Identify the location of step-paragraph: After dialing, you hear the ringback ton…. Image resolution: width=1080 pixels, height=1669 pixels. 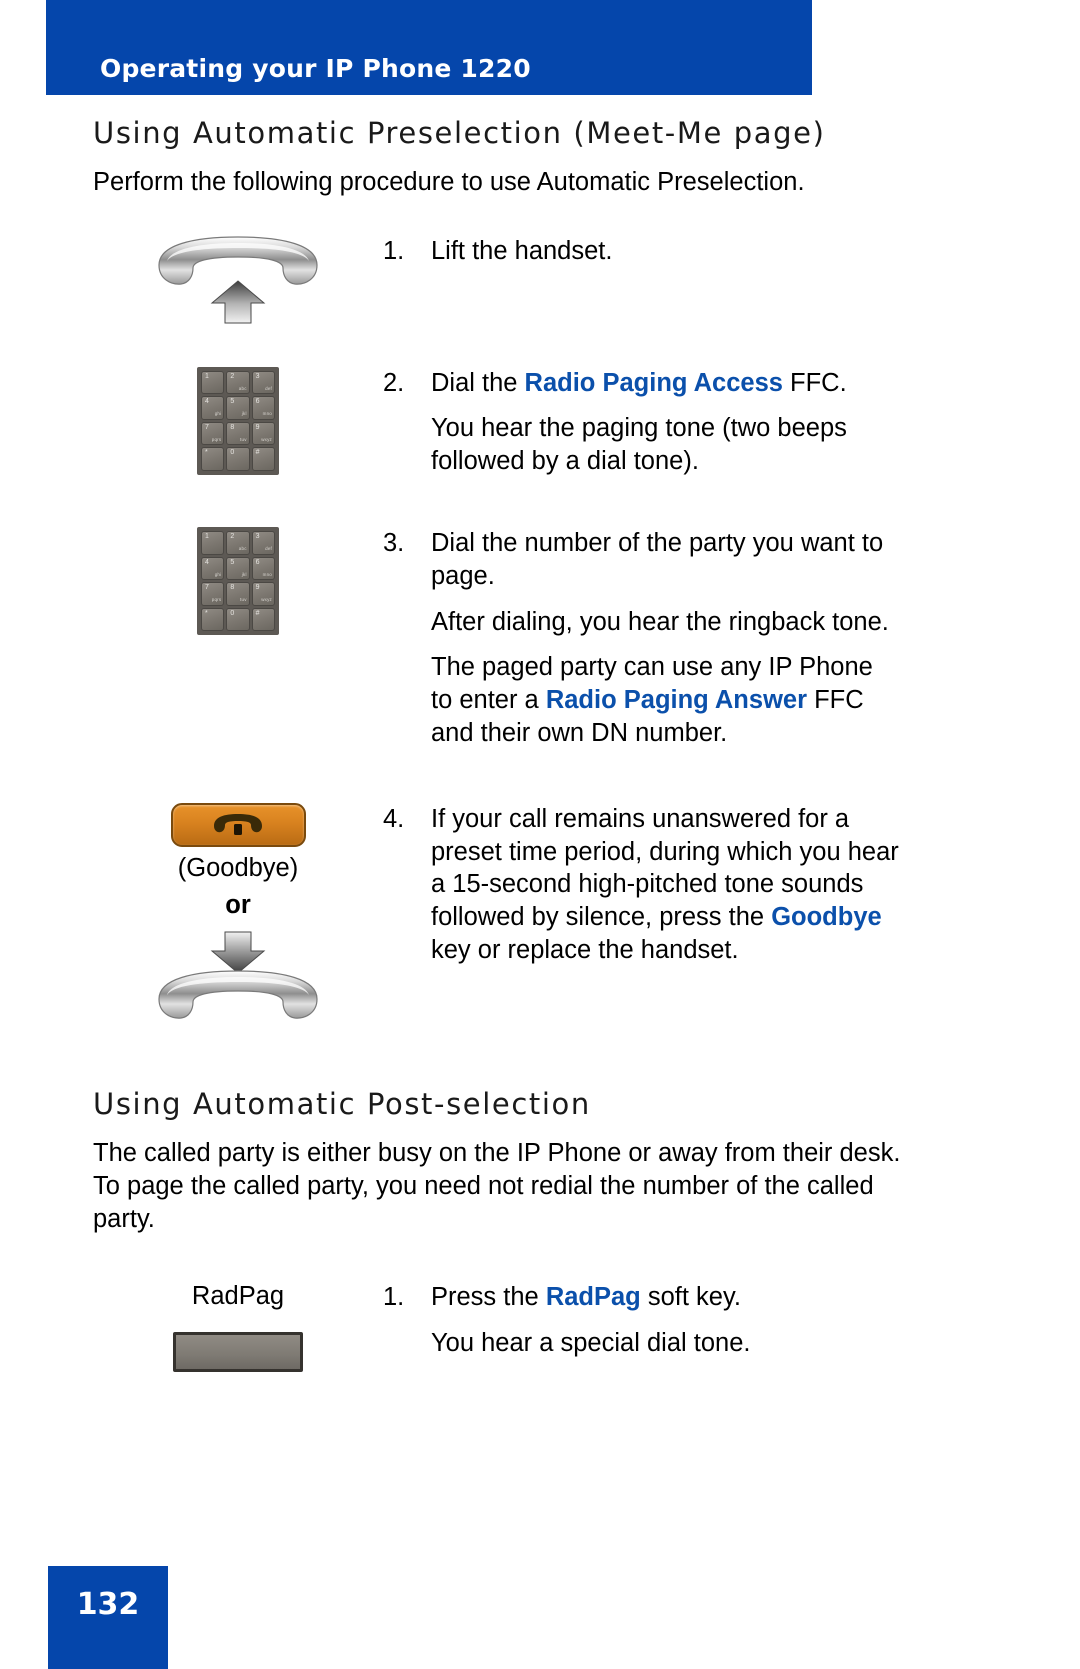
(702, 622).